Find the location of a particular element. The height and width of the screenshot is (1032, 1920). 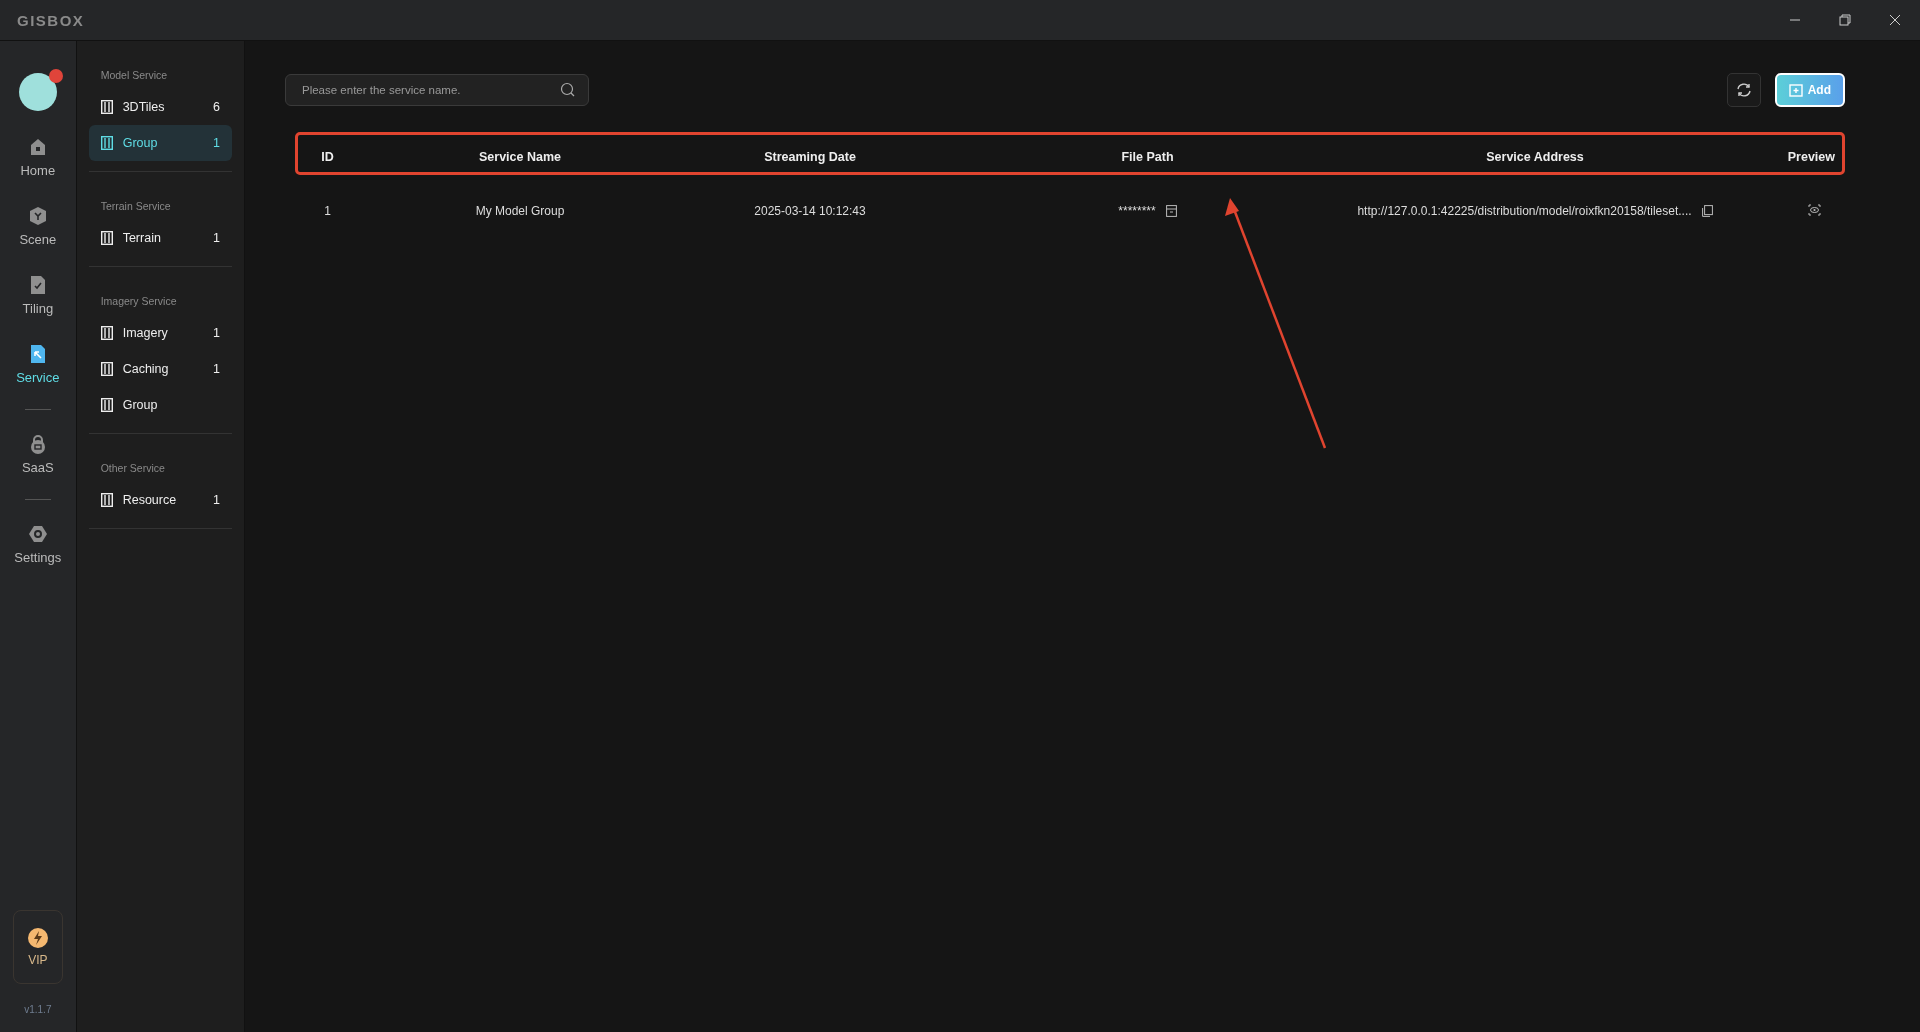

column-header: ID is located at coordinates (327, 156).